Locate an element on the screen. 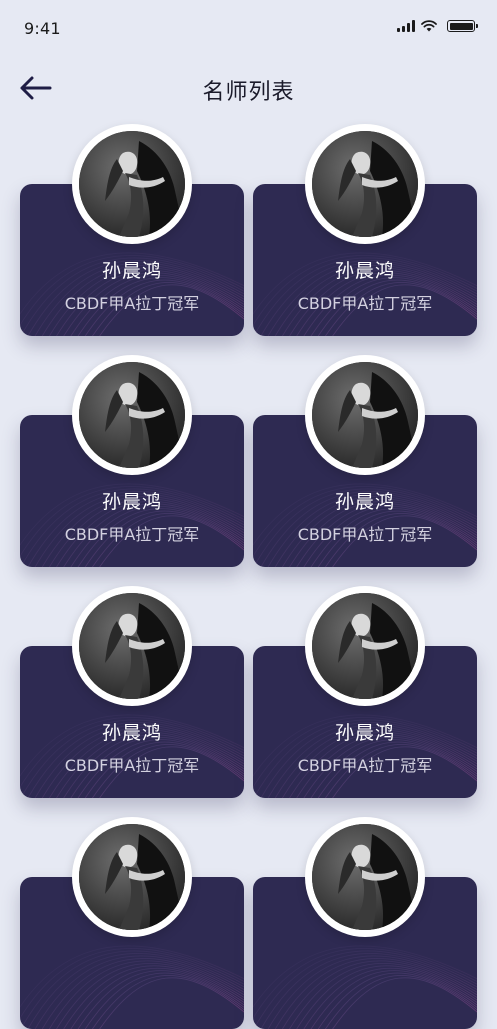  wifi-icon is located at coordinates (429, 26).